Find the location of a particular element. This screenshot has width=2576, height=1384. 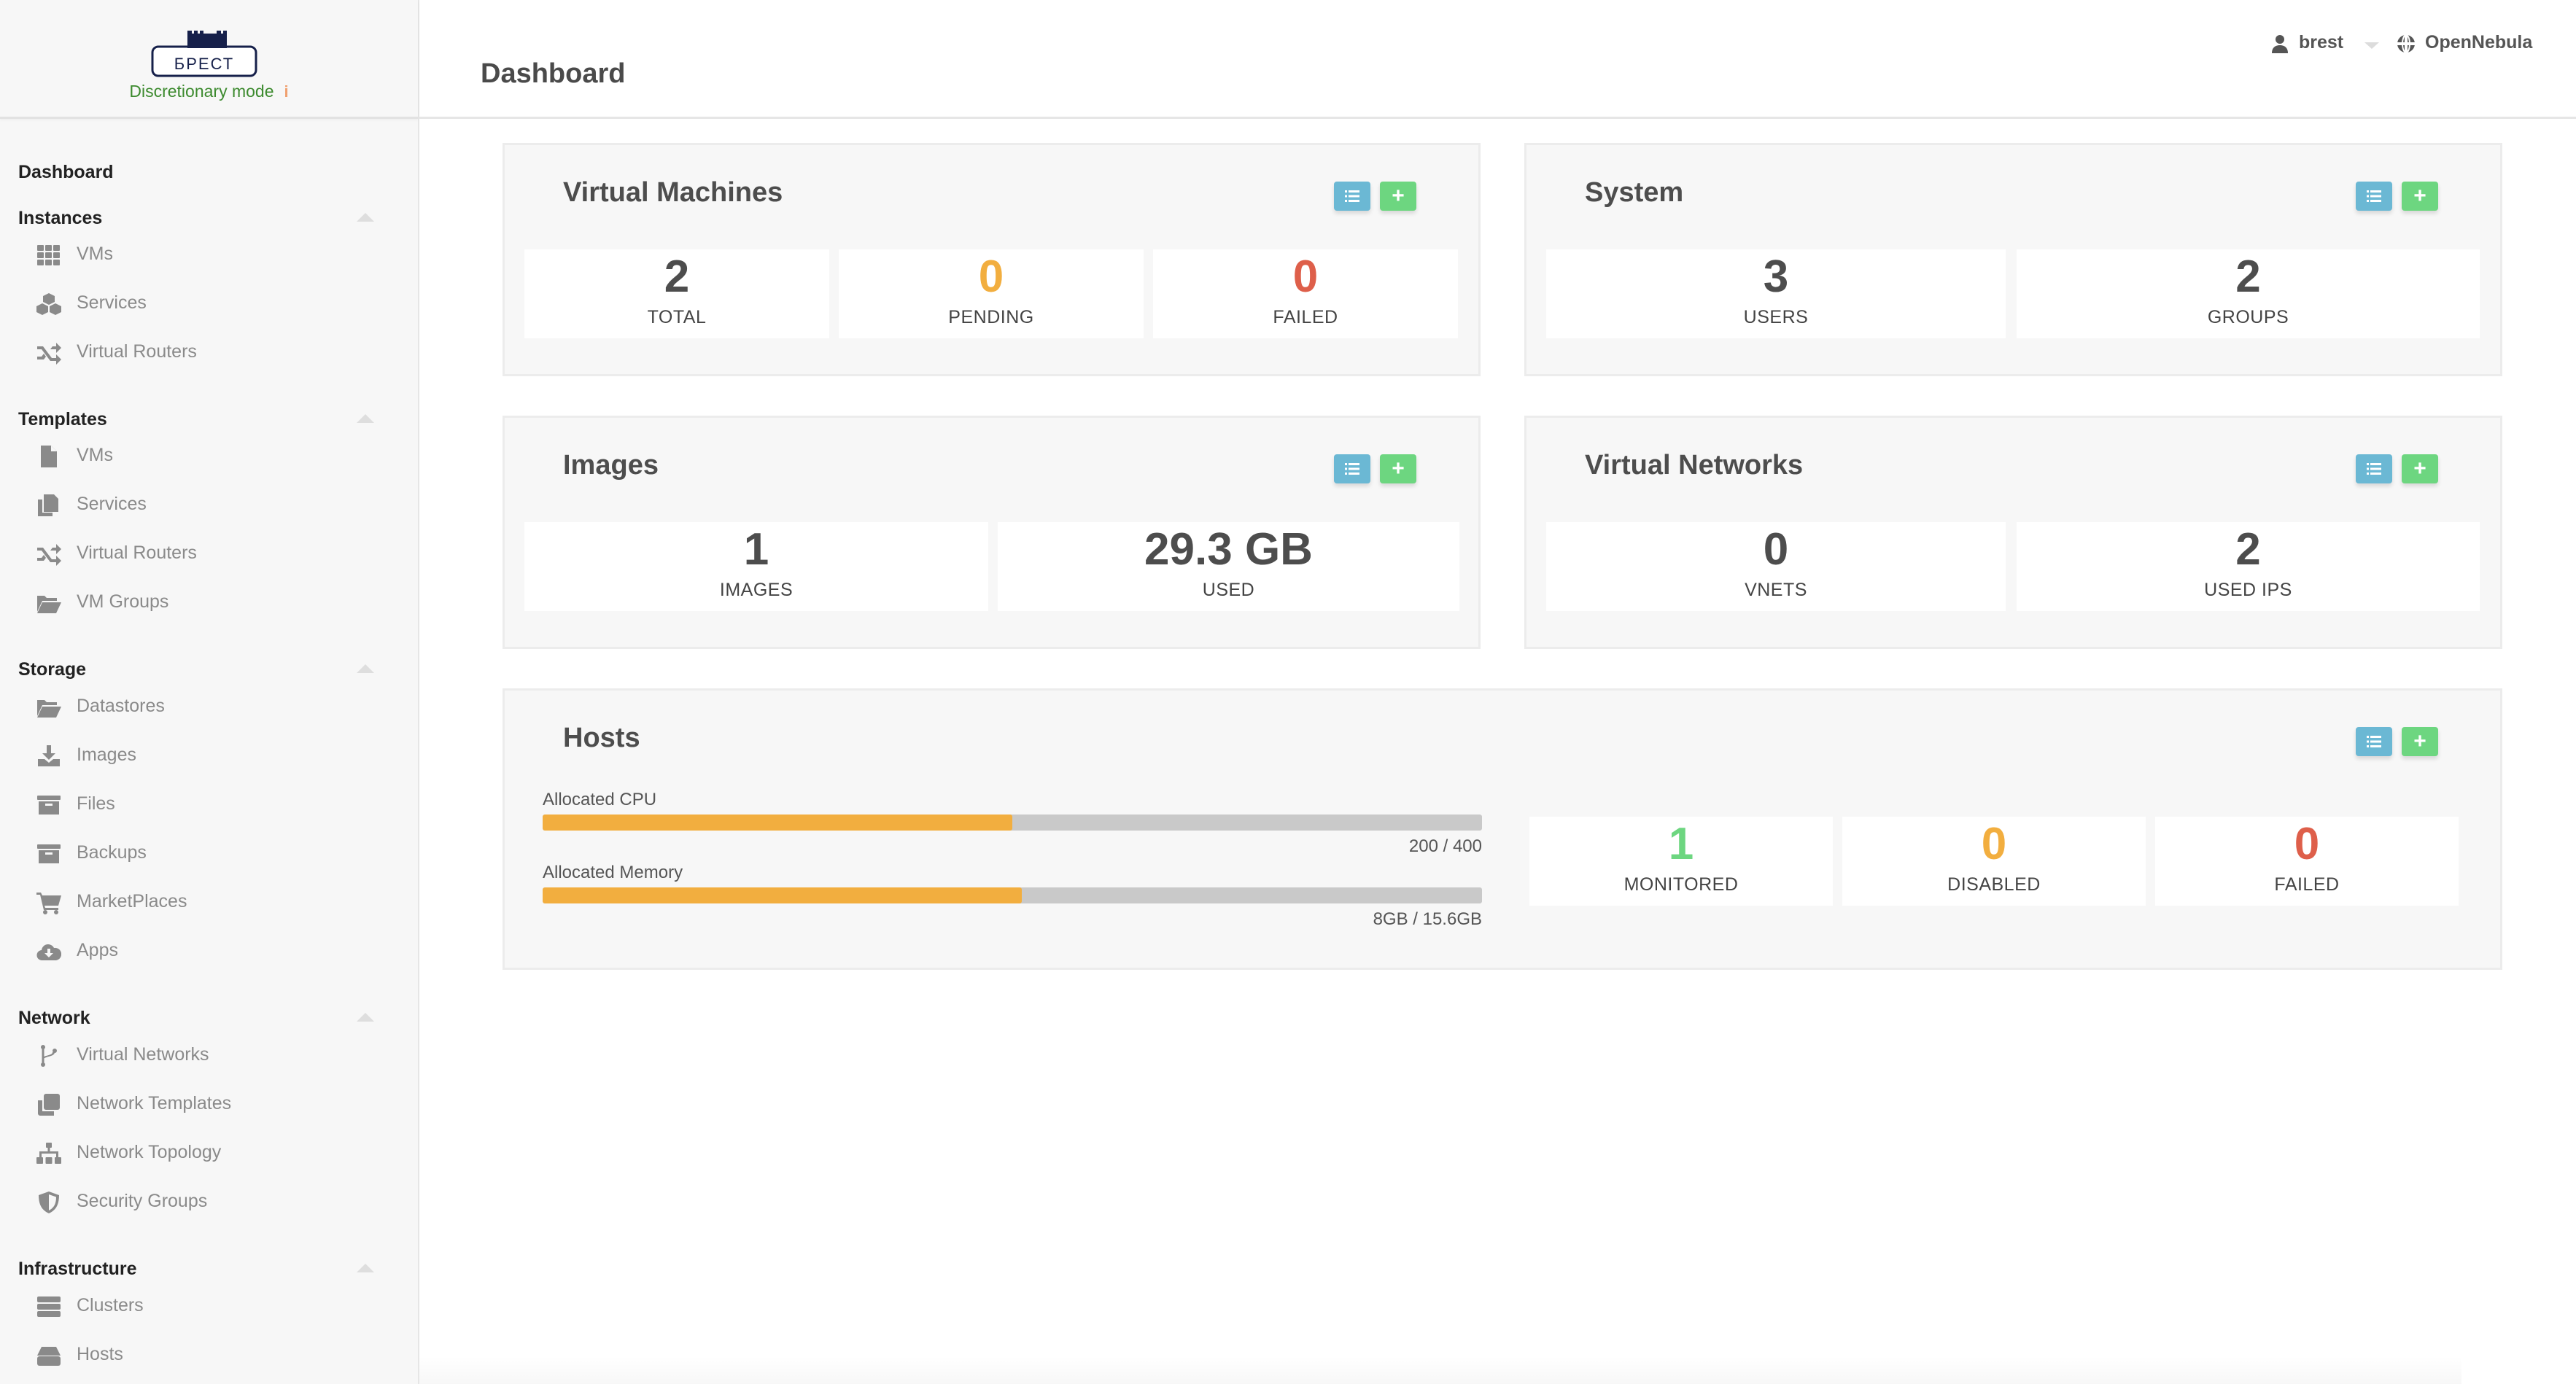

stat-label: GROUPS is located at coordinates (2248, 317).